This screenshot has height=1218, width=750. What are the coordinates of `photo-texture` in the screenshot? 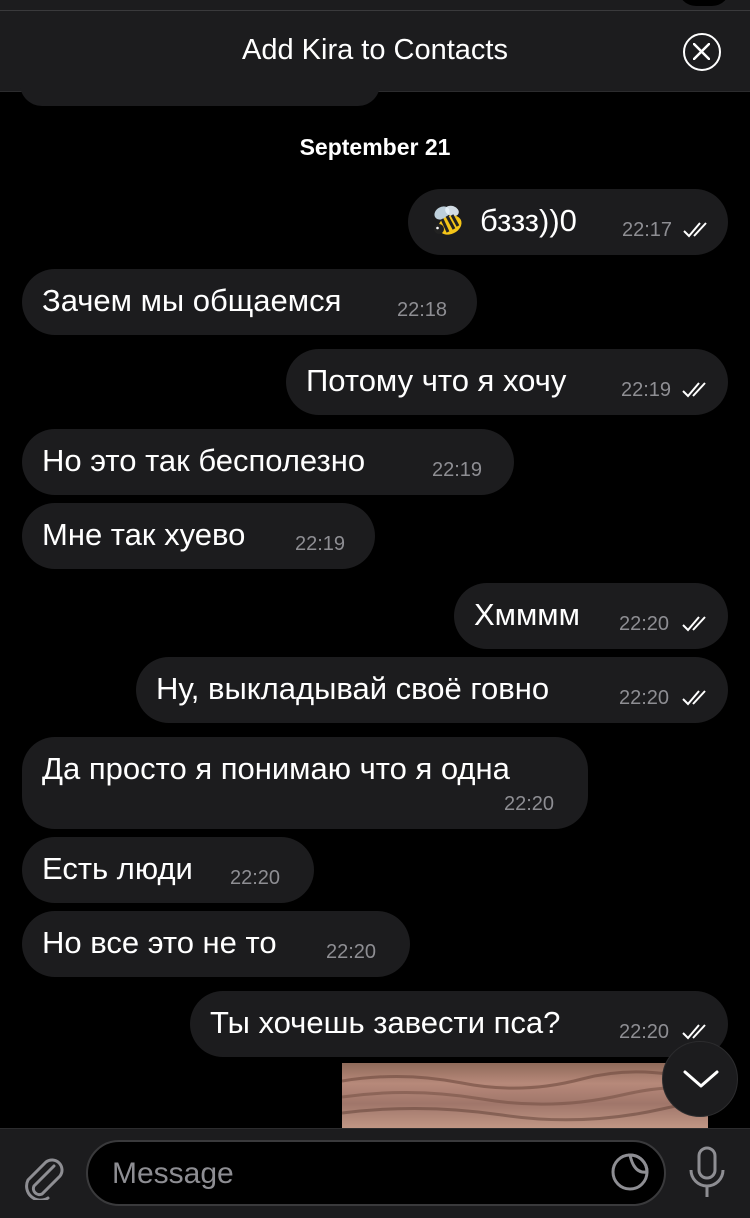 It's located at (525, 1096).